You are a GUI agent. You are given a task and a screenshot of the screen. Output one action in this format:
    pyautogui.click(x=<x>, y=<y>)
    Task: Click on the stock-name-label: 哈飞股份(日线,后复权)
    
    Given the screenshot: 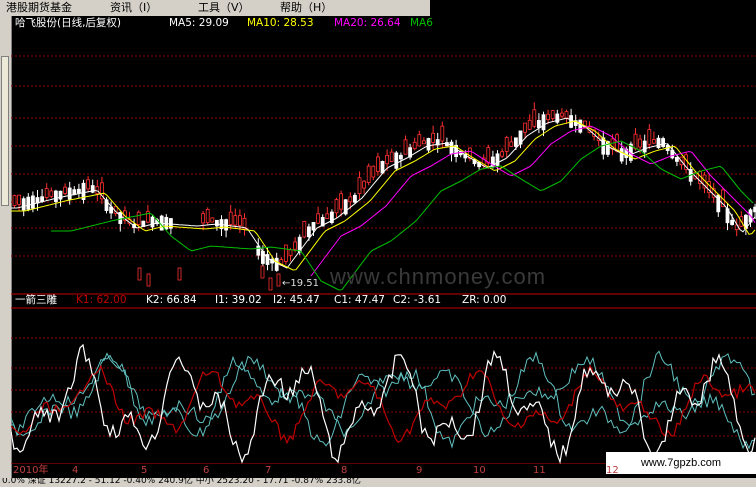 What is the action you would take?
    pyautogui.click(x=68, y=23)
    